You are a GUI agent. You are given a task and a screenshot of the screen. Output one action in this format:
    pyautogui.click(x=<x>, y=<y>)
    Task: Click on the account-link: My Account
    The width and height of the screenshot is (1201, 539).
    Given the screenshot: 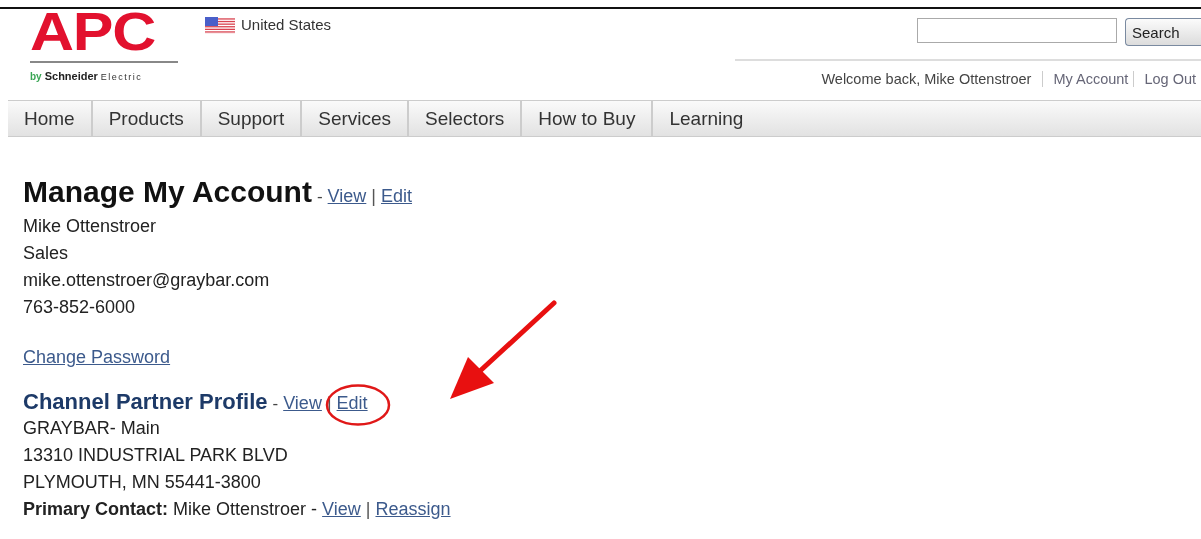 What is the action you would take?
    pyautogui.click(x=1088, y=79)
    